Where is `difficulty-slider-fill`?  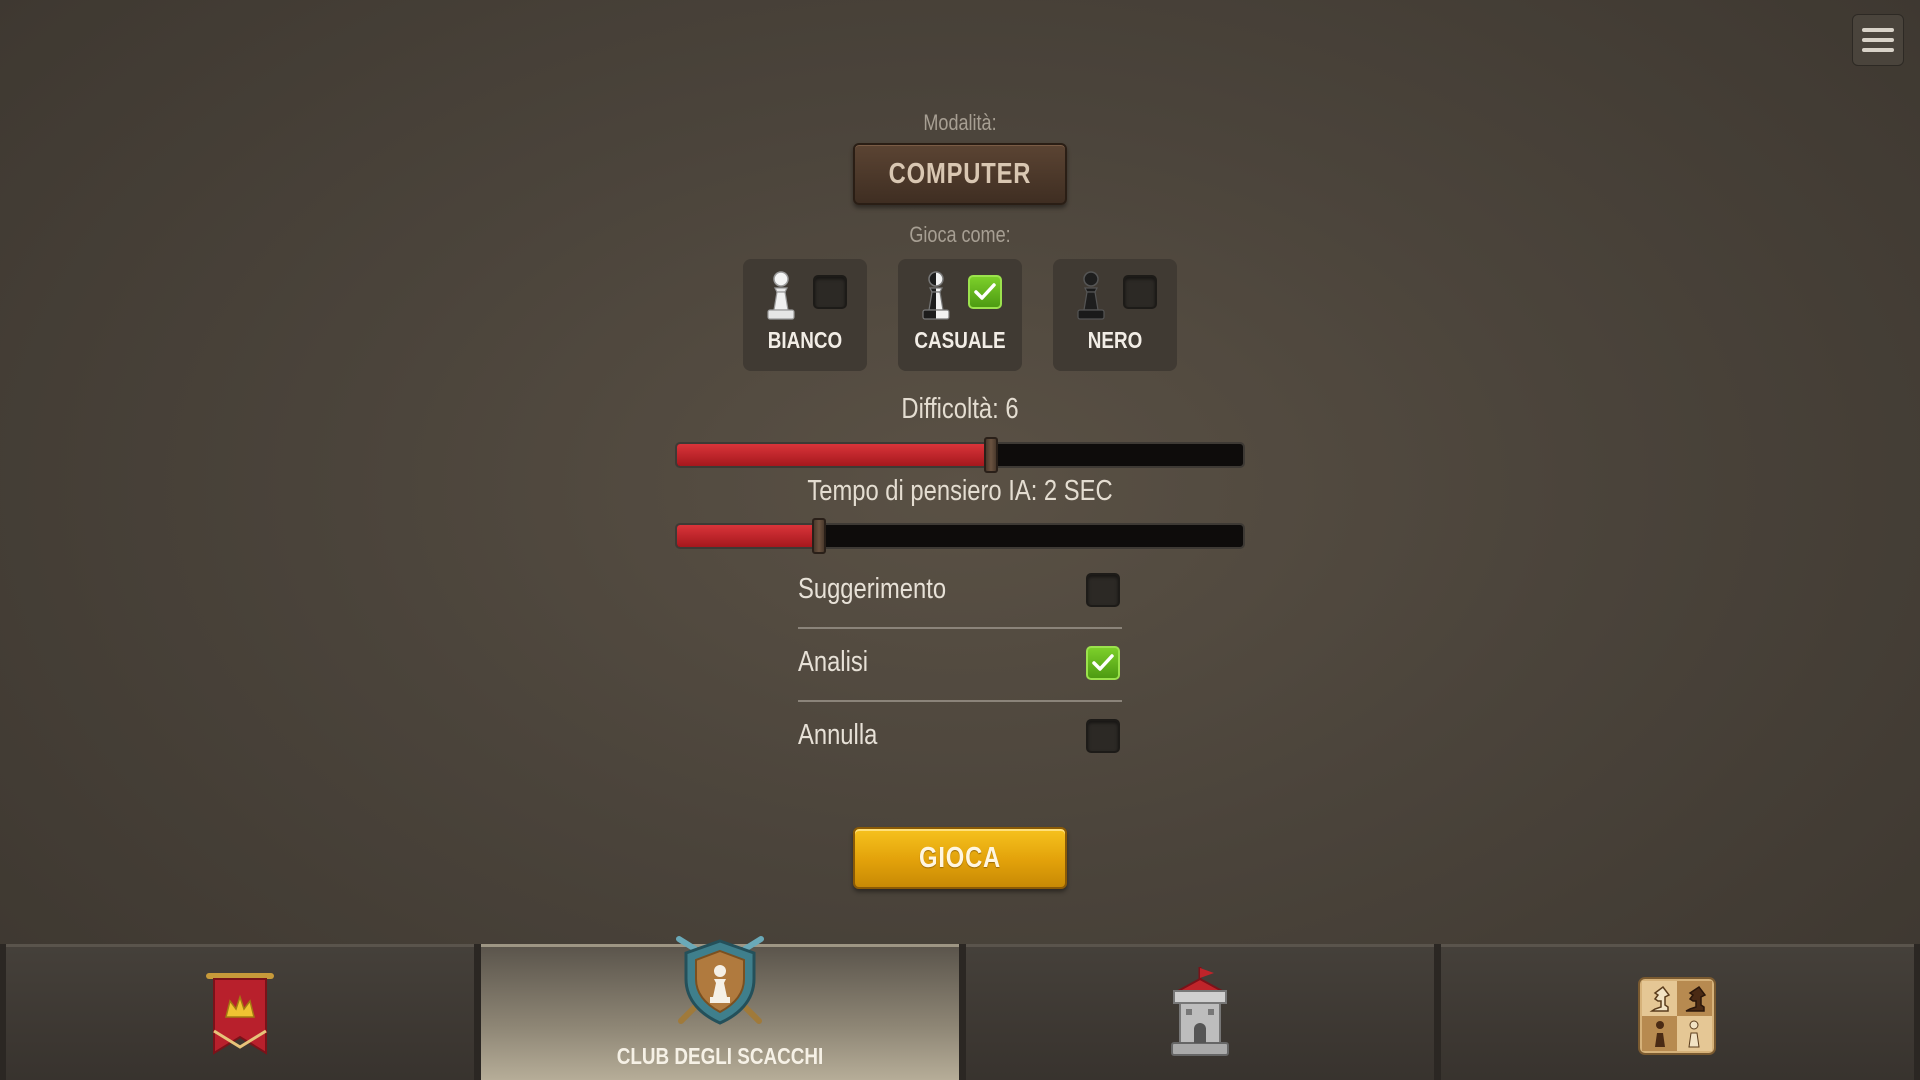 difficulty-slider-fill is located at coordinates (834, 455).